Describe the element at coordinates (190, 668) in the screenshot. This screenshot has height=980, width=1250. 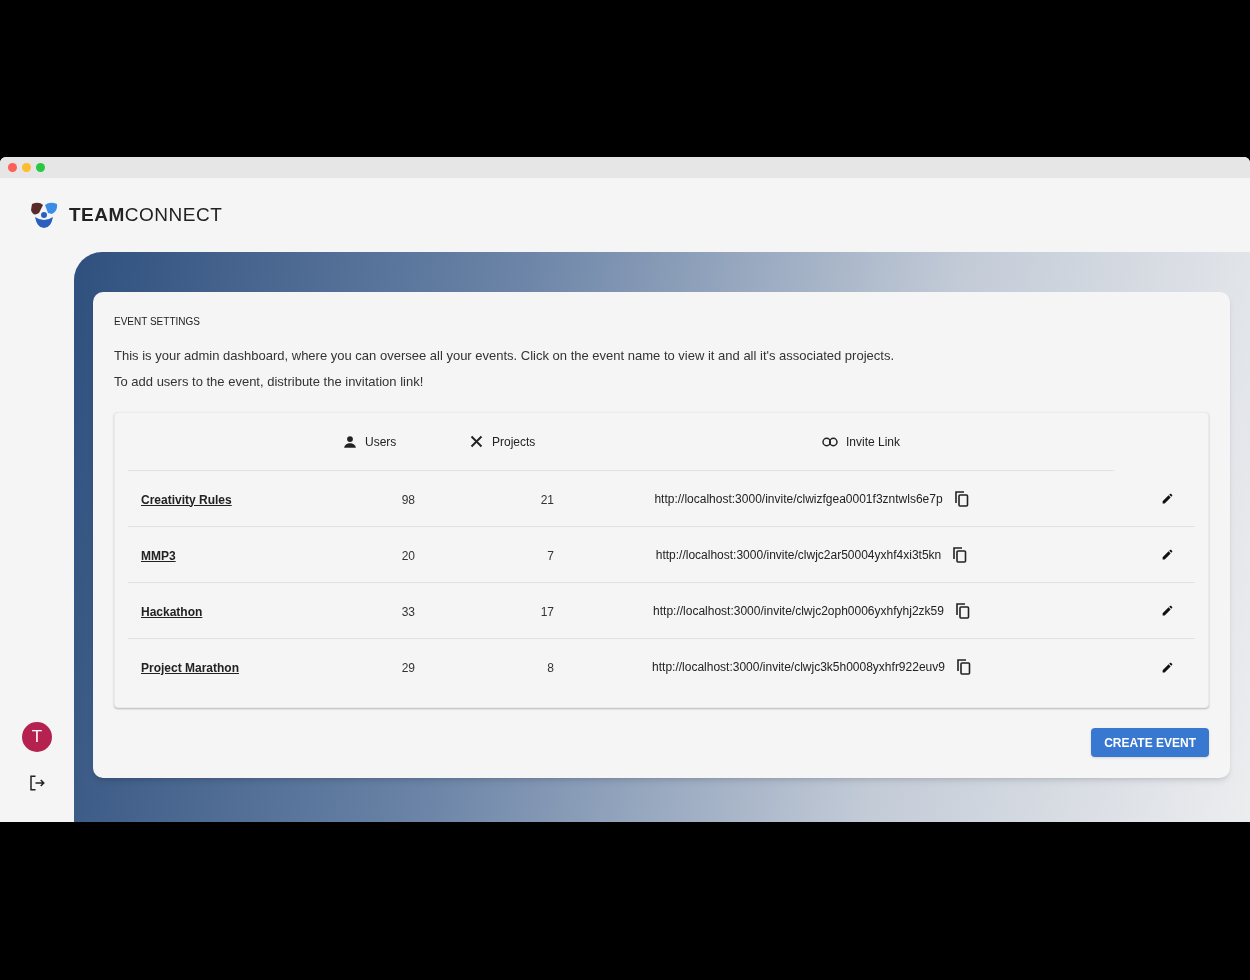
I see `event-name-link: Project Marathon` at that location.